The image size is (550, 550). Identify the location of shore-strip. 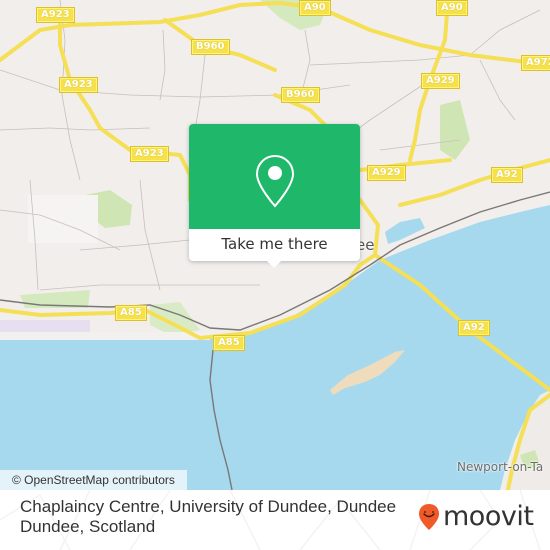
(105, 336).